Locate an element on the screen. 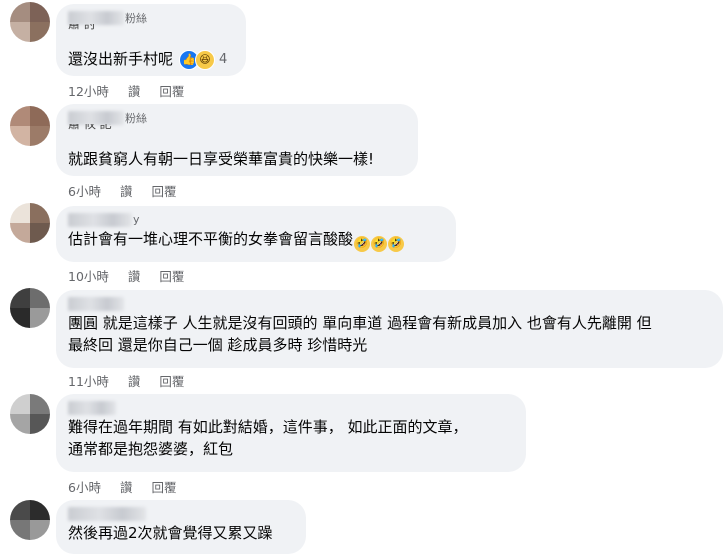 This screenshot has height=557, width=723. timestamp: 10小時 is located at coordinates (88, 276).